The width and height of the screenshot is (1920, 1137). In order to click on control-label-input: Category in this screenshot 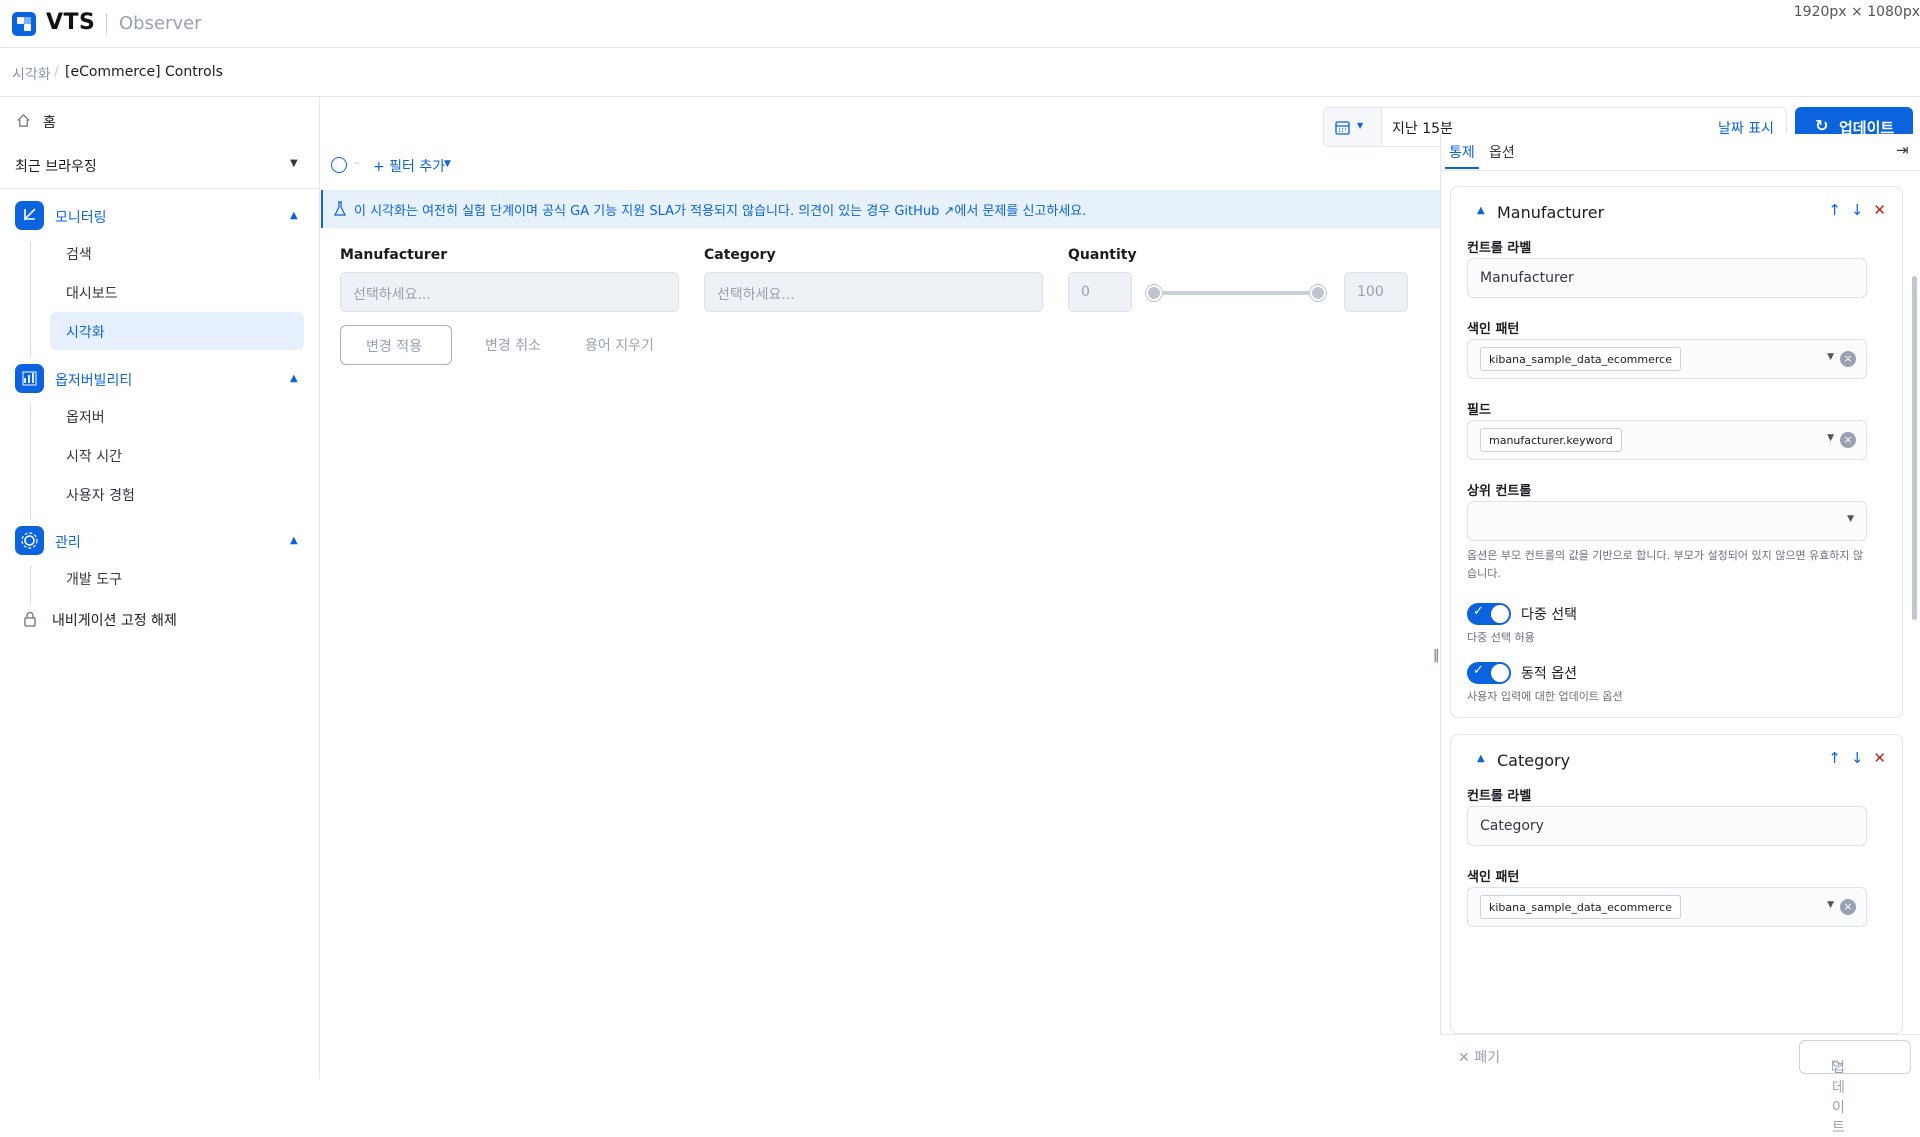, I will do `click(1667, 826)`.